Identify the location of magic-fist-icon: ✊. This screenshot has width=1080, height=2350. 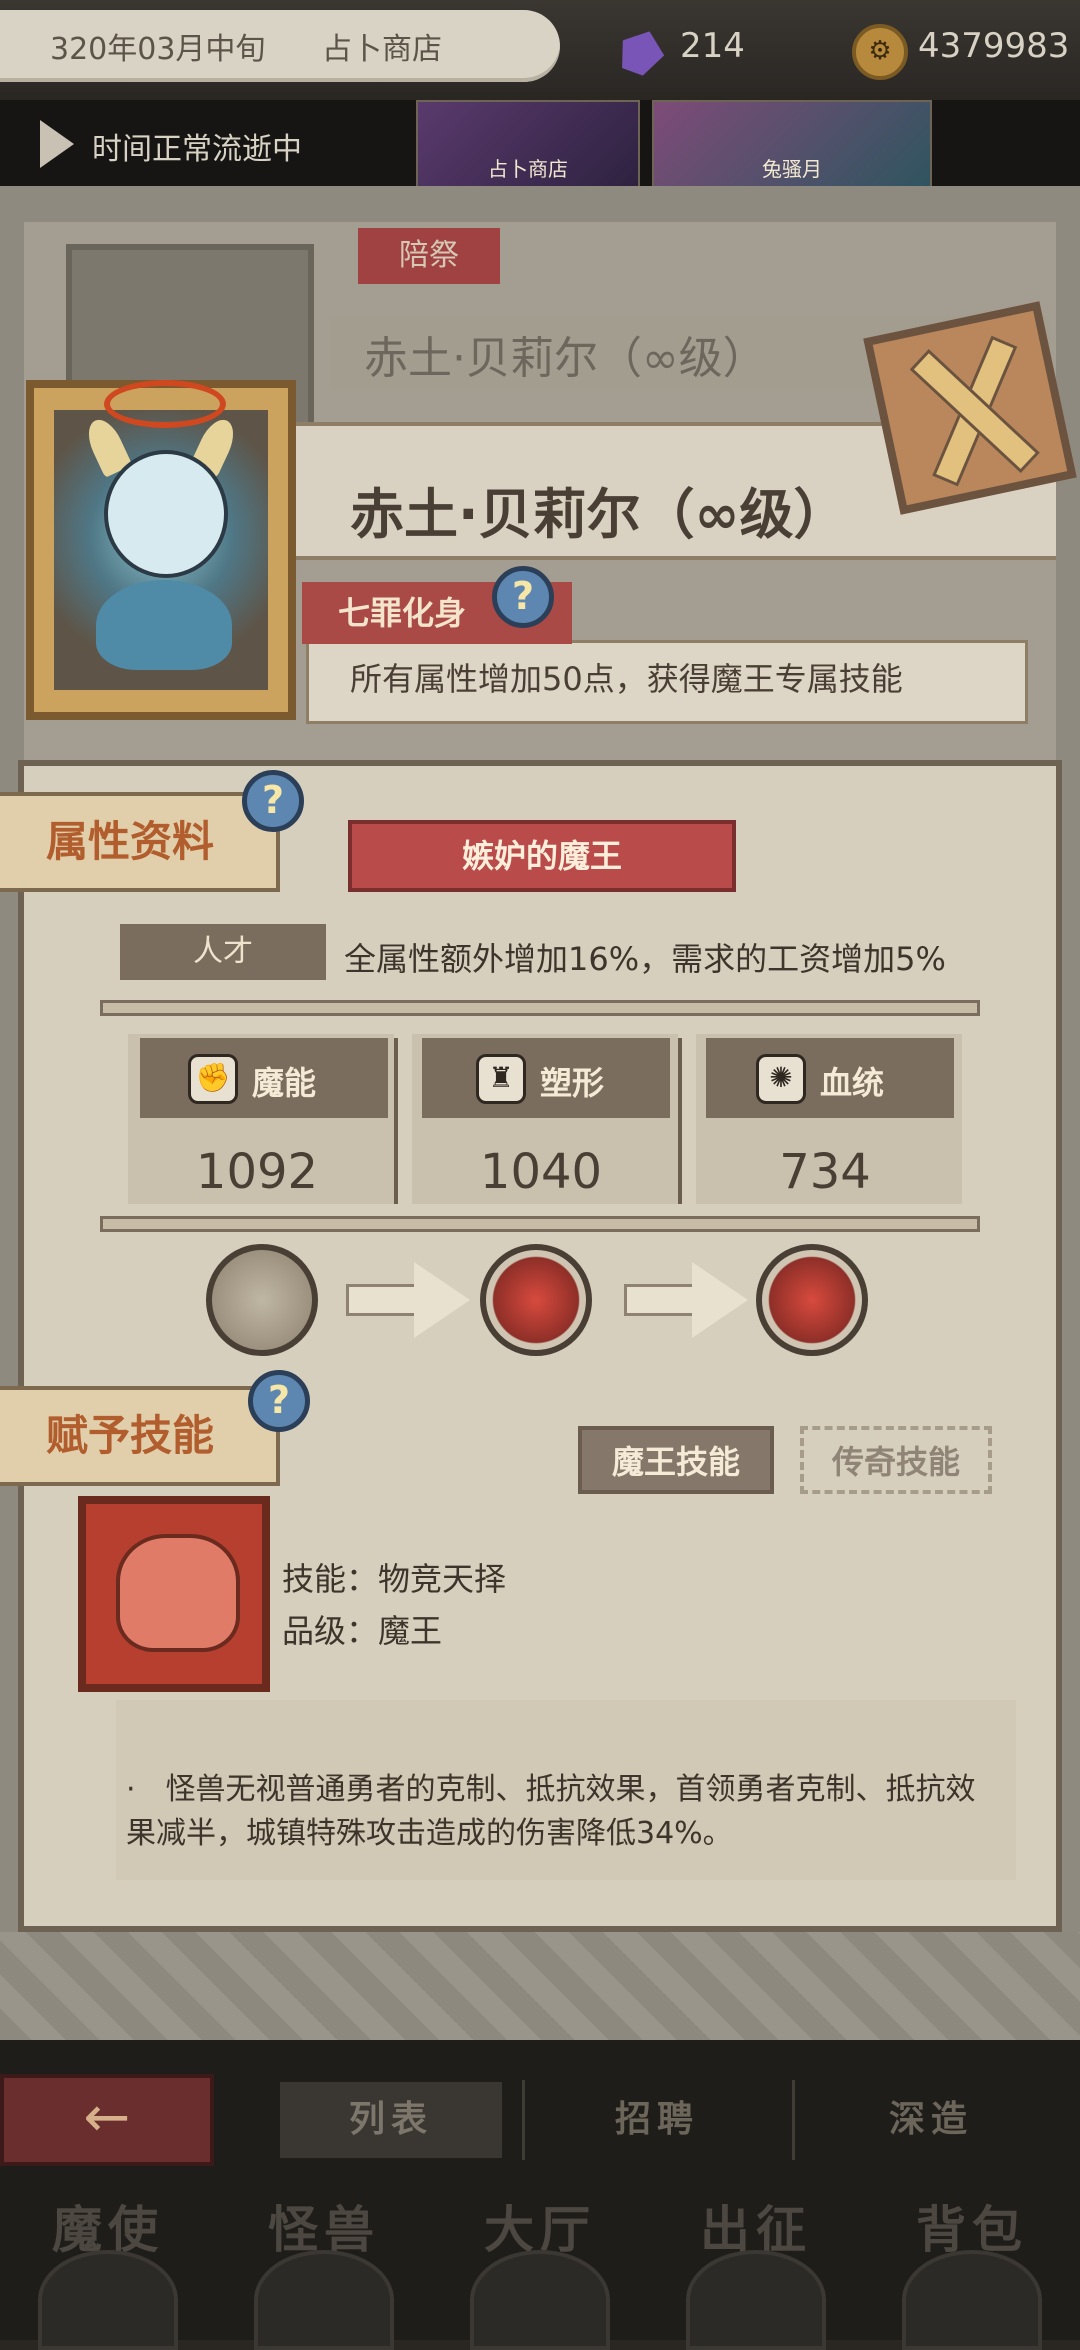
(213, 1079).